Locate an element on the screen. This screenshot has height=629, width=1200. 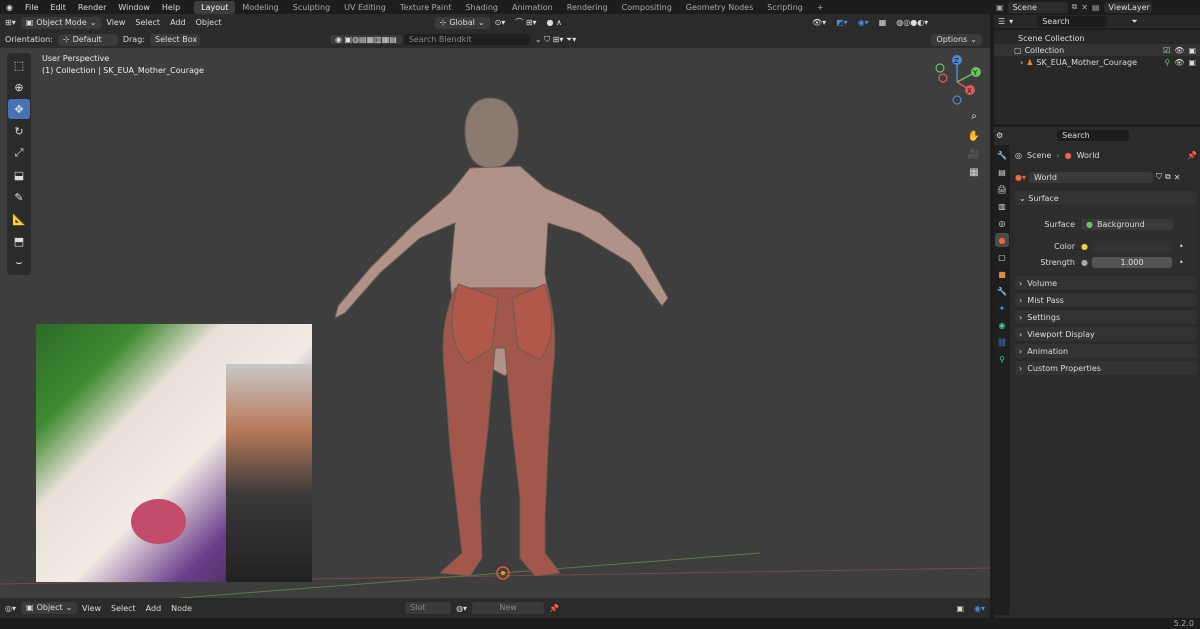
collection-tab-icon: ▢ is located at coordinates (1002, 257).